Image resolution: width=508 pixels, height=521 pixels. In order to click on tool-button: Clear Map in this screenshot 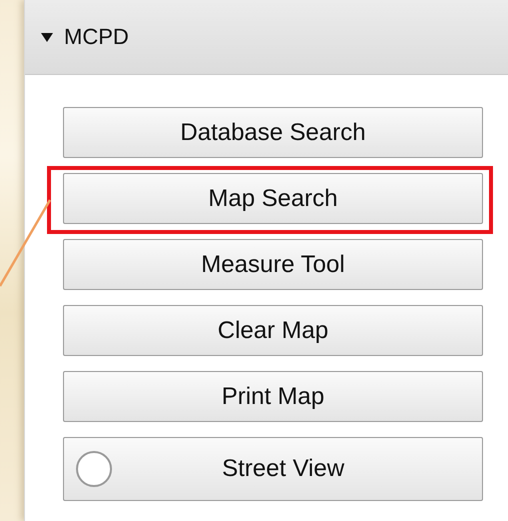, I will do `click(273, 330)`.